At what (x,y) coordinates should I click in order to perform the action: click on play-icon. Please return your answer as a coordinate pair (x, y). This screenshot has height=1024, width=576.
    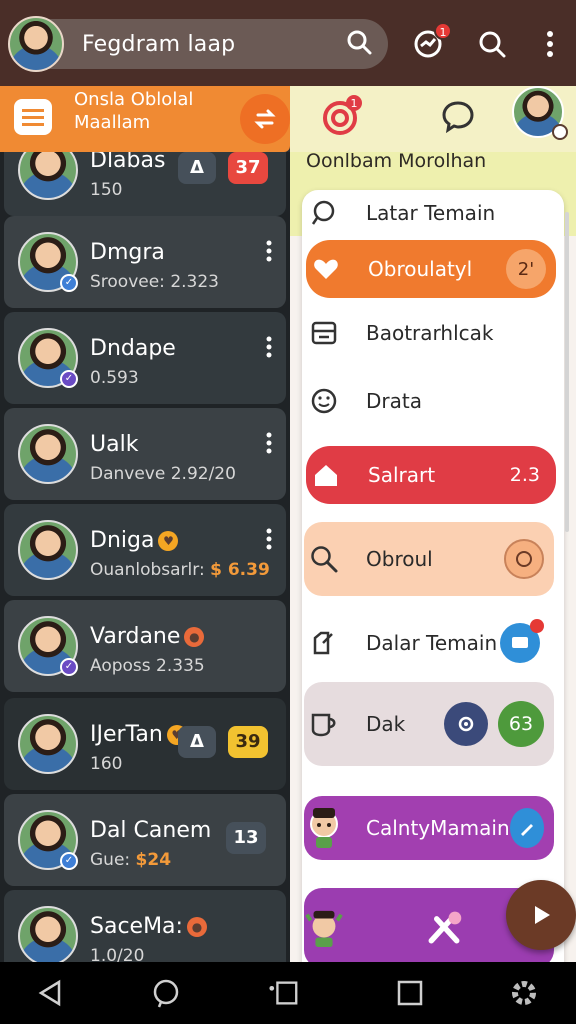
    Looking at the image, I should click on (542, 915).